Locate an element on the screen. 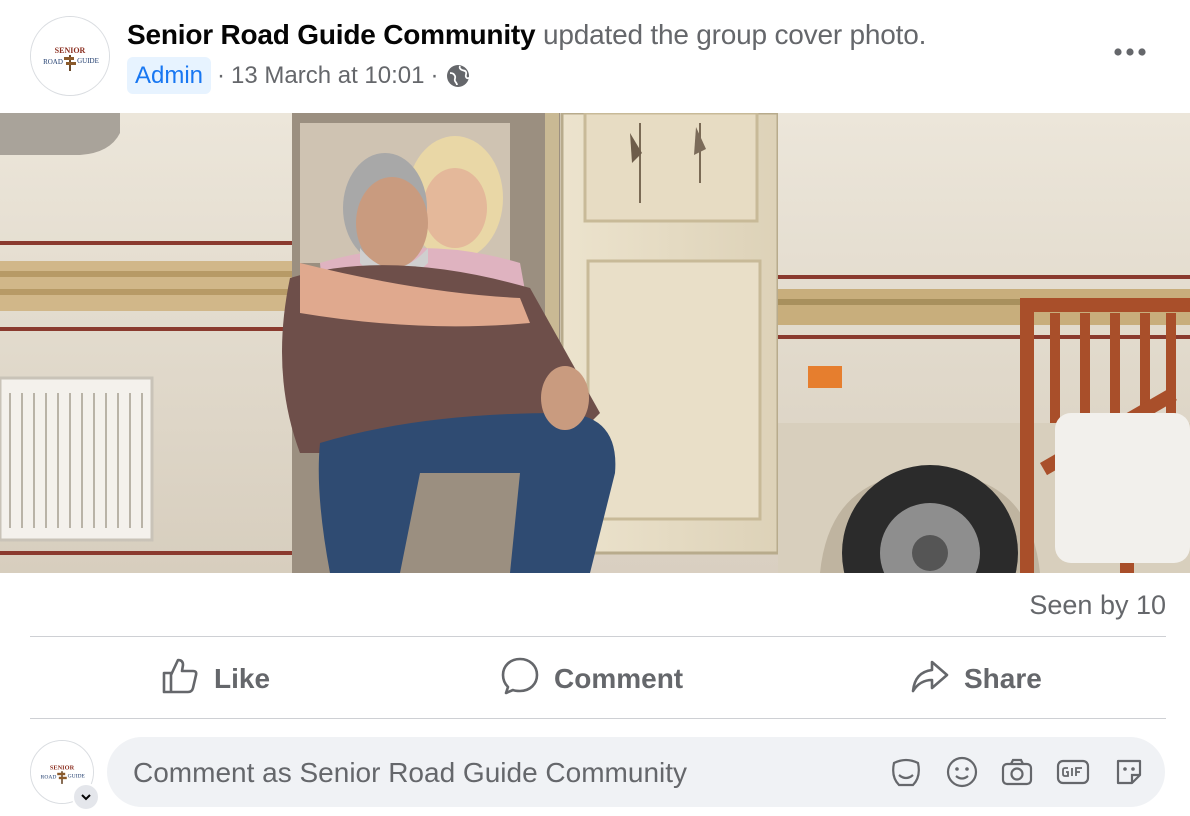 This screenshot has height=816, width=1190. comment-label: Comment is located at coordinates (619, 678).